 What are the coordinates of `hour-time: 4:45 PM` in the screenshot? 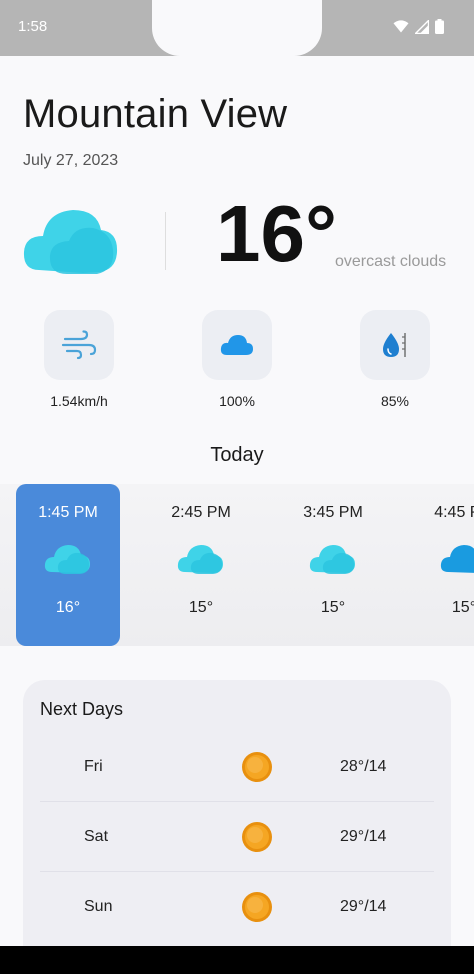 It's located at (454, 512).